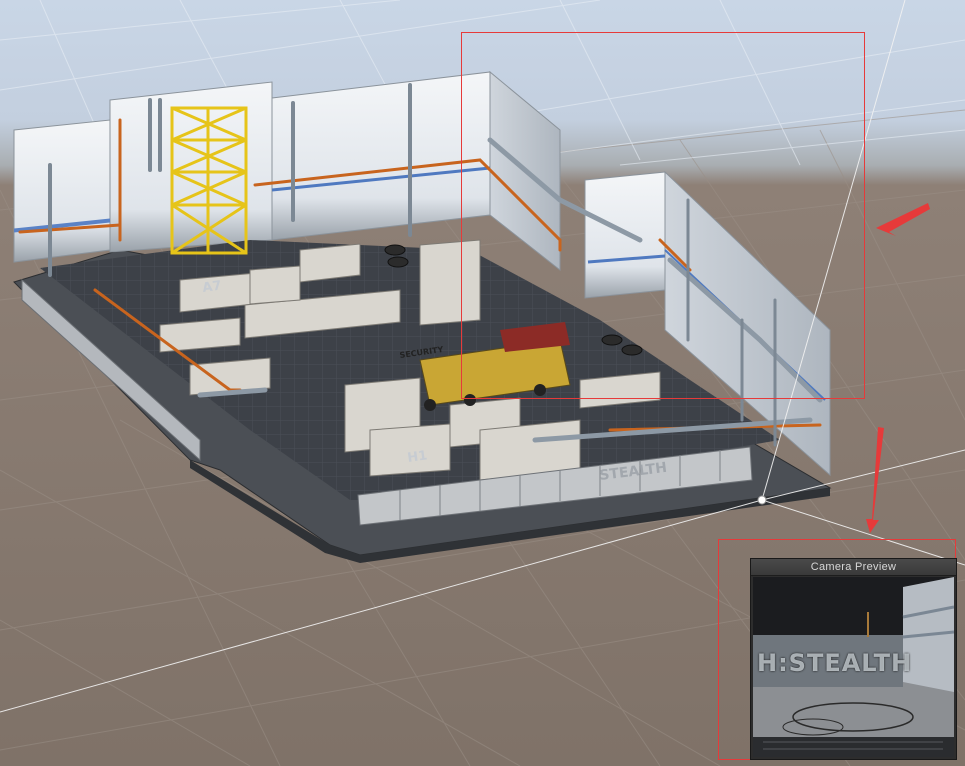 This screenshot has height=766, width=965. What do you see at coordinates (762, 500) in the screenshot?
I see `camera-gizmo-icon` at bounding box center [762, 500].